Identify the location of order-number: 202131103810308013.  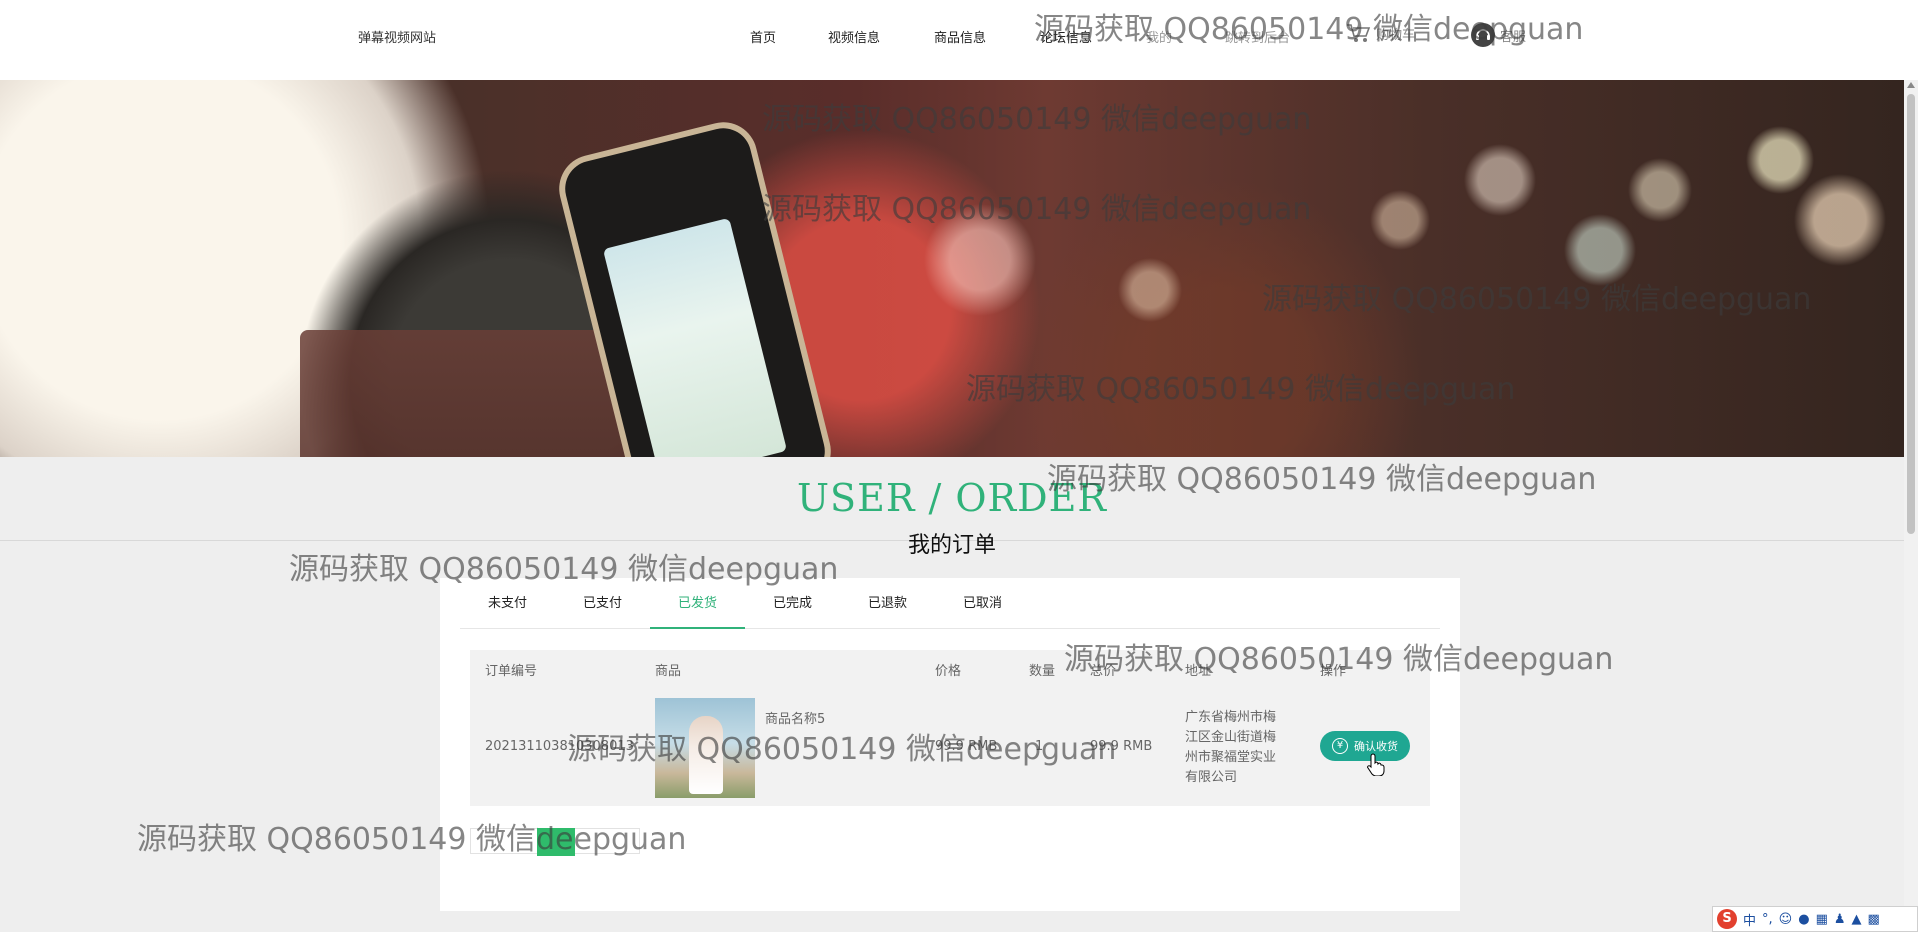
(559, 746).